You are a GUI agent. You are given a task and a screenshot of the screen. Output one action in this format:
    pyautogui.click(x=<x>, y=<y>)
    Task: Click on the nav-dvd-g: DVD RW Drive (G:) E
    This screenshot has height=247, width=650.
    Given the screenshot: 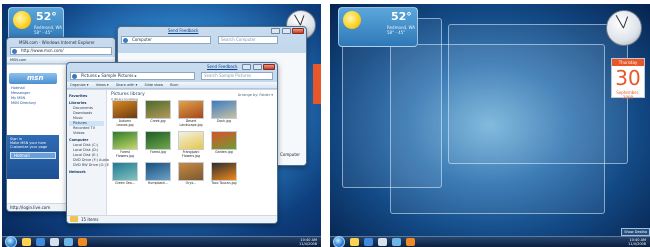 What is the action you would take?
    pyautogui.click(x=89, y=165)
    